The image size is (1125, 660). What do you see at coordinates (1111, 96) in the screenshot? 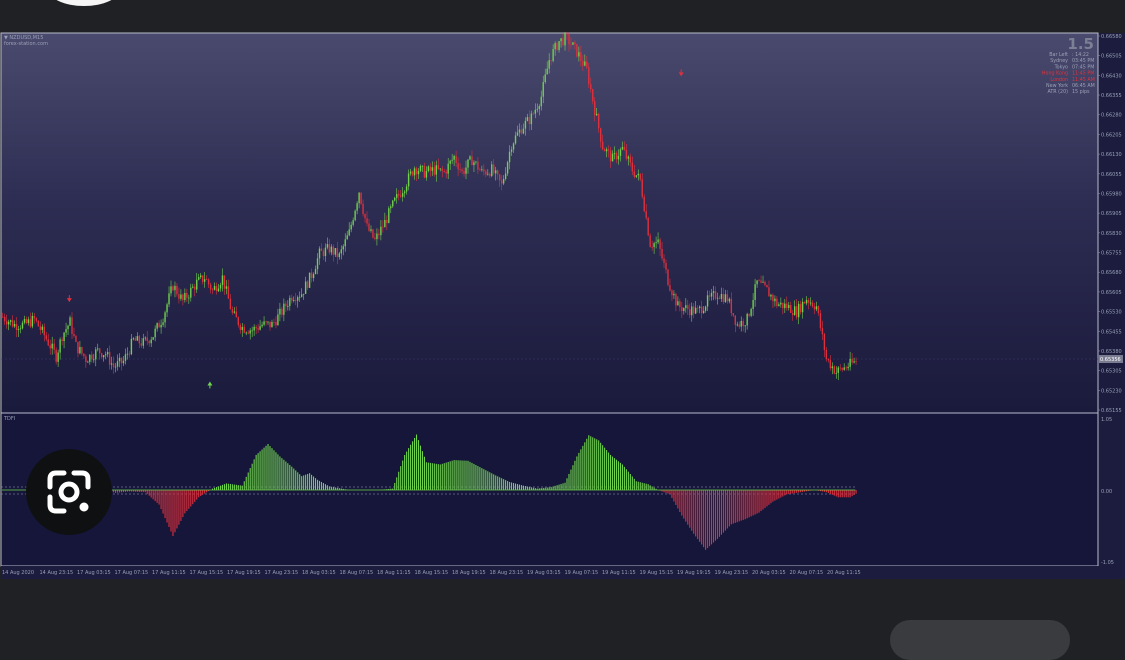
I see `price-tick-label: 0.66355` at bounding box center [1111, 96].